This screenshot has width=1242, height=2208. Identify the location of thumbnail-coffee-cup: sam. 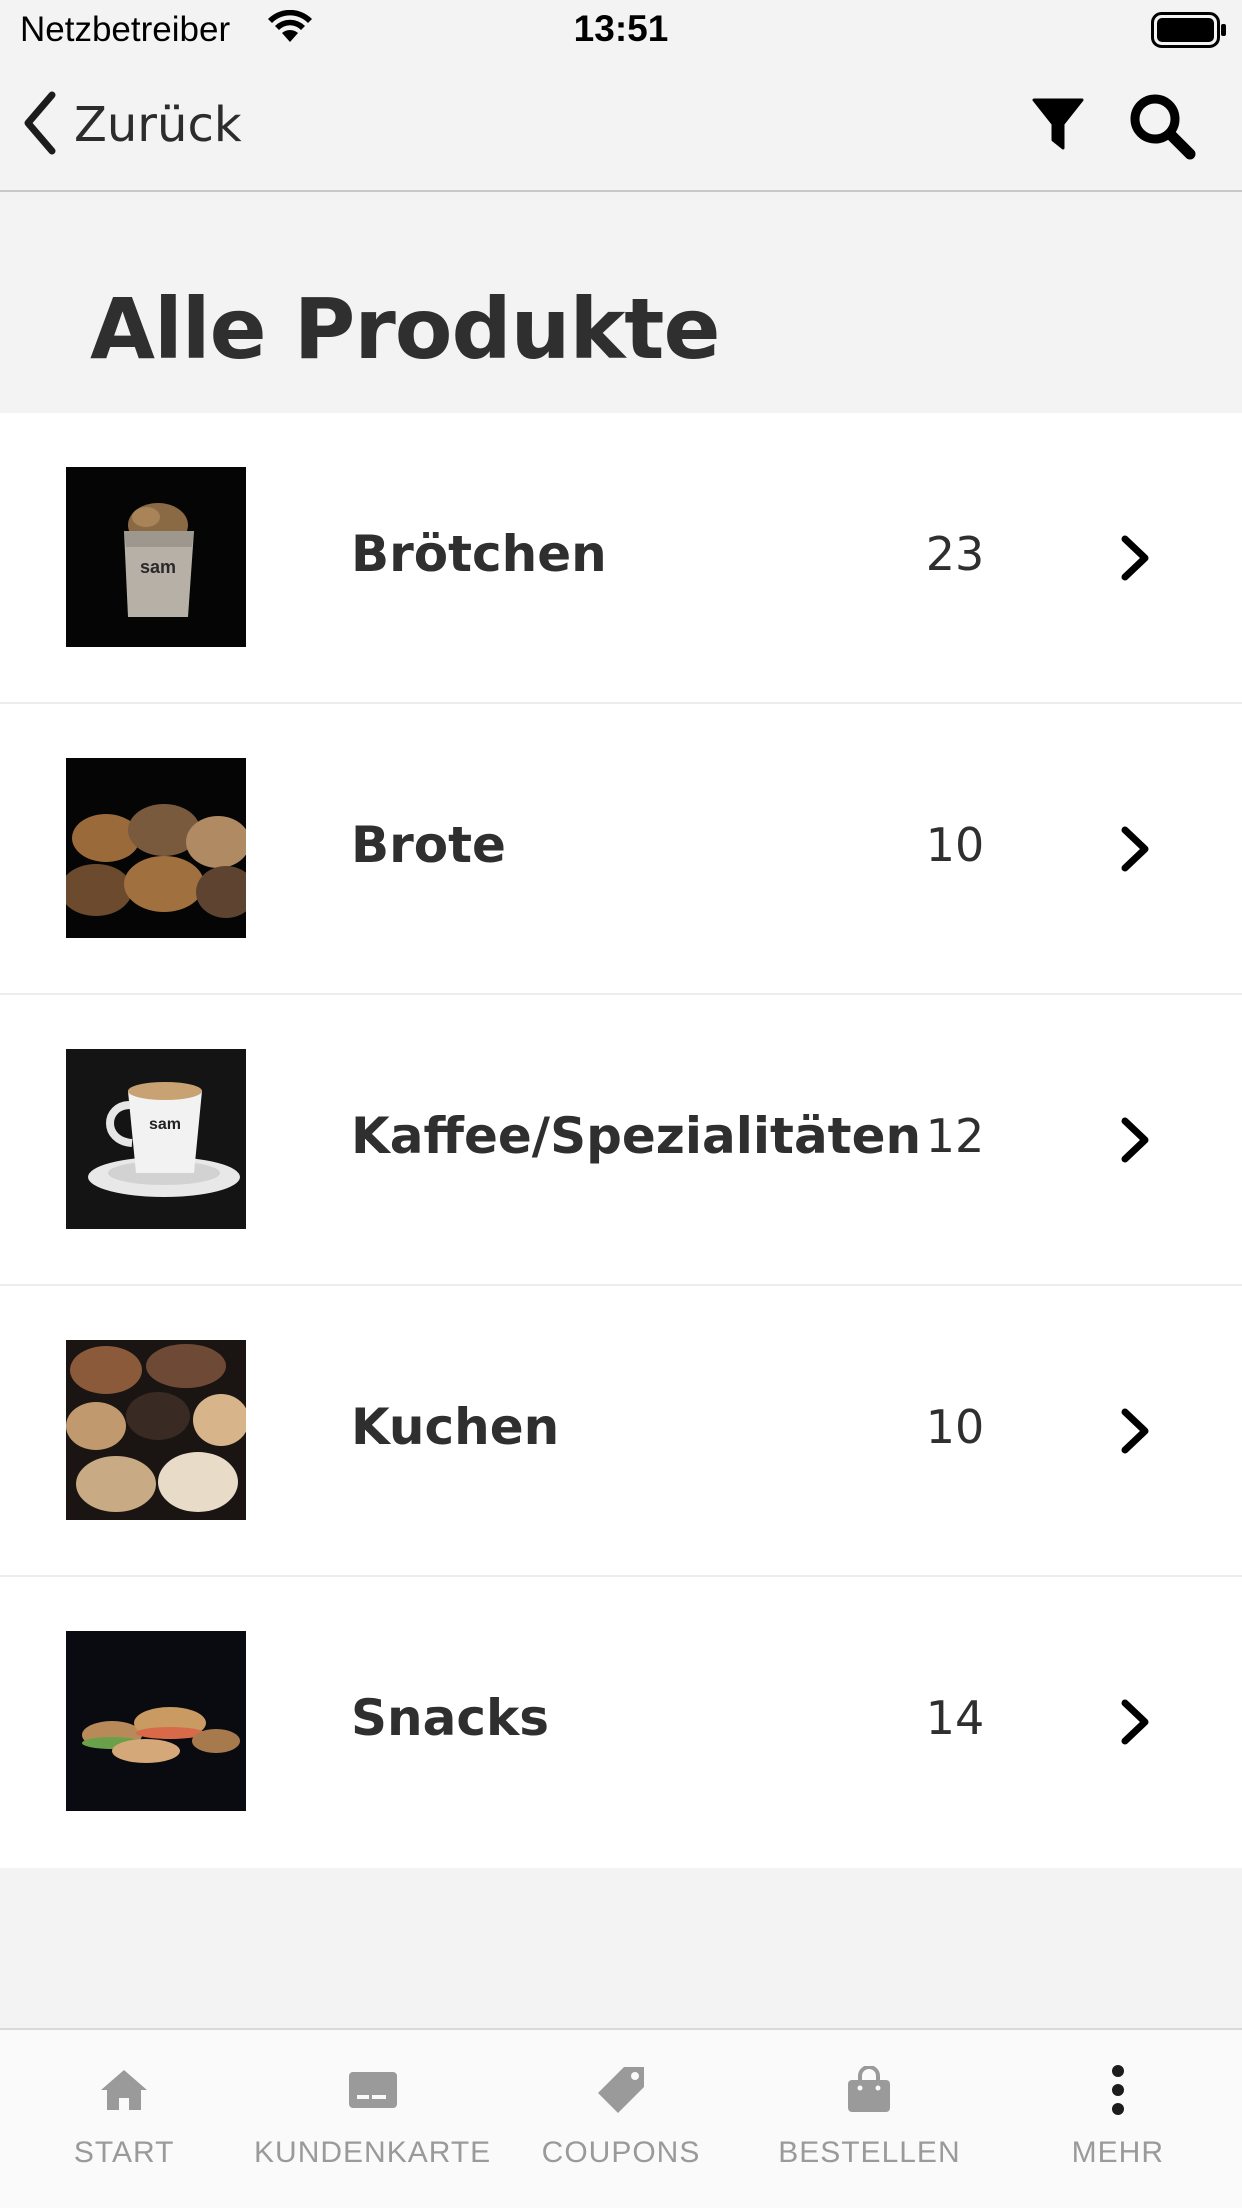
(156, 1139).